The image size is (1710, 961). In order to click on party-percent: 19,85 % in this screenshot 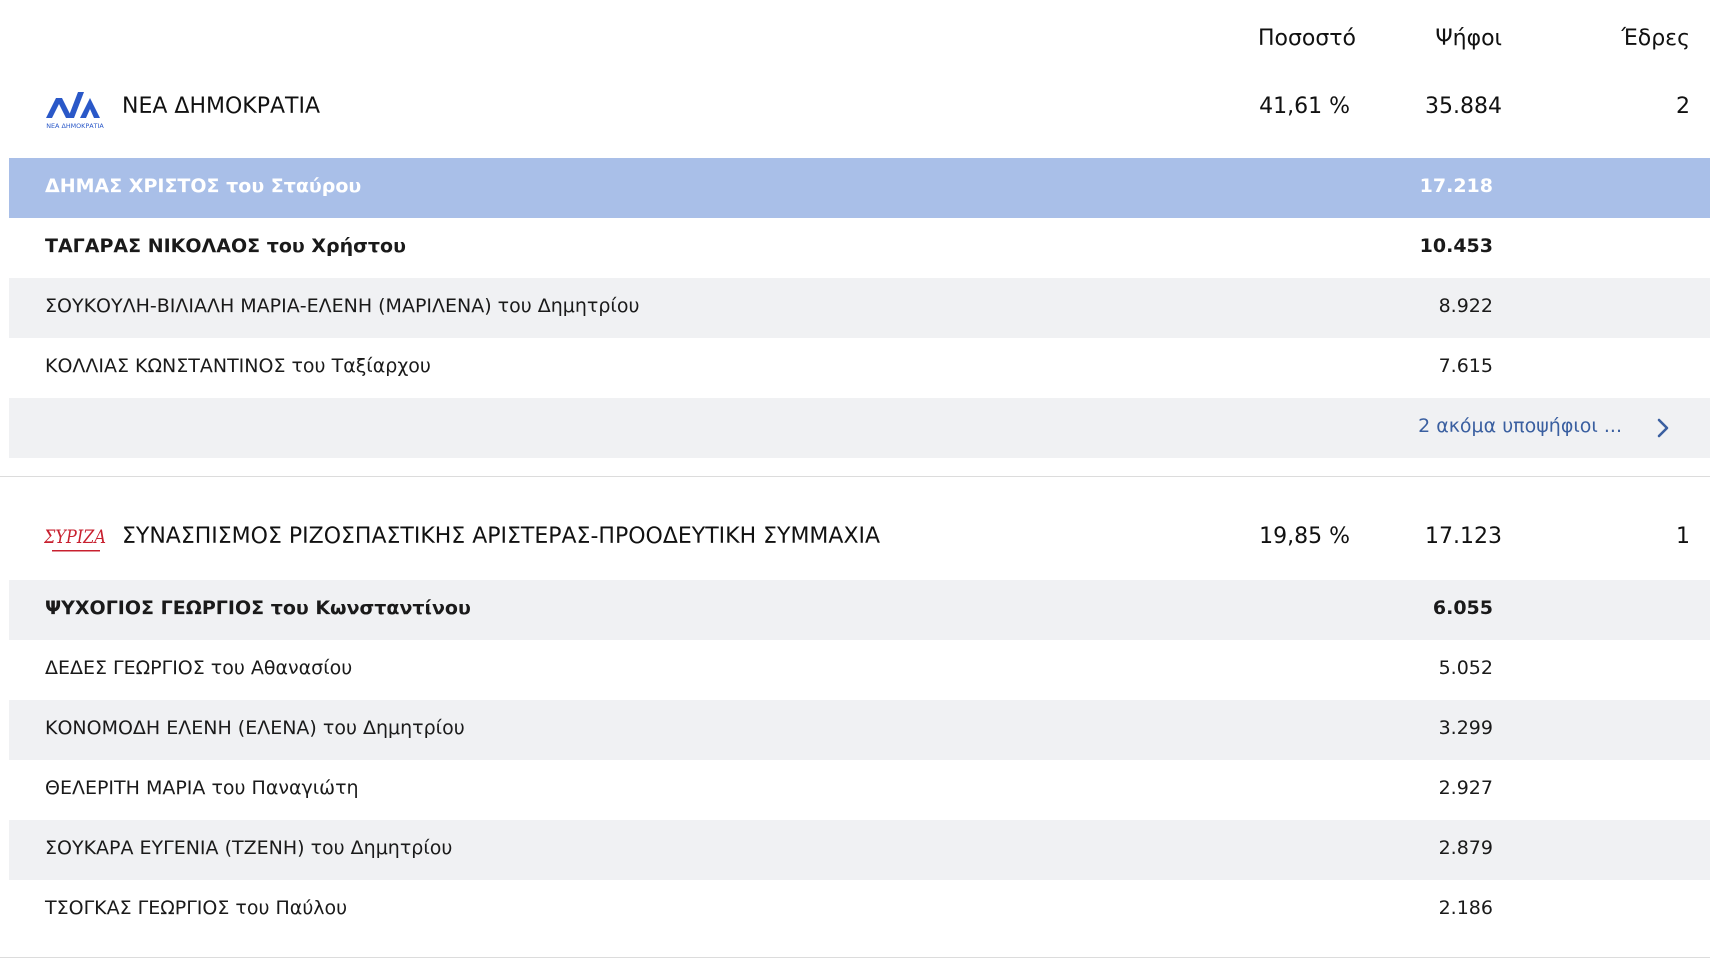, I will do `click(1304, 536)`.